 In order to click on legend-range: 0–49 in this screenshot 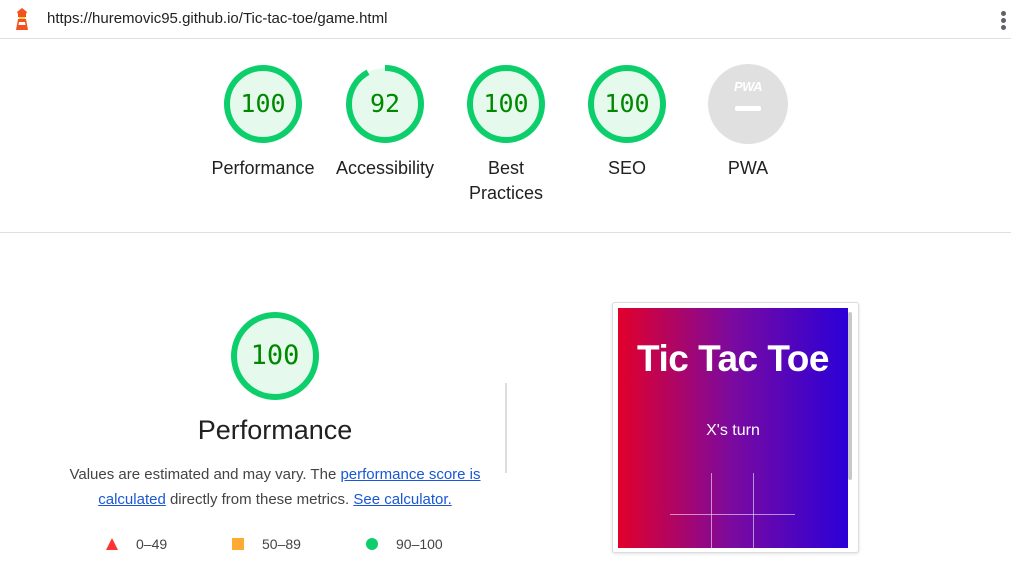, I will do `click(152, 544)`.